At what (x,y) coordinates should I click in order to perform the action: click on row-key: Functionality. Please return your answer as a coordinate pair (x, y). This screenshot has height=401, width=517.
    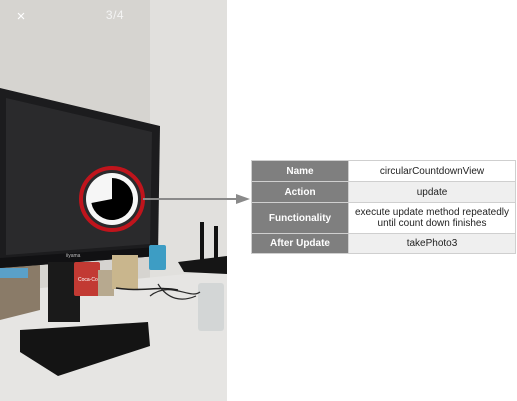
    Looking at the image, I should click on (300, 218).